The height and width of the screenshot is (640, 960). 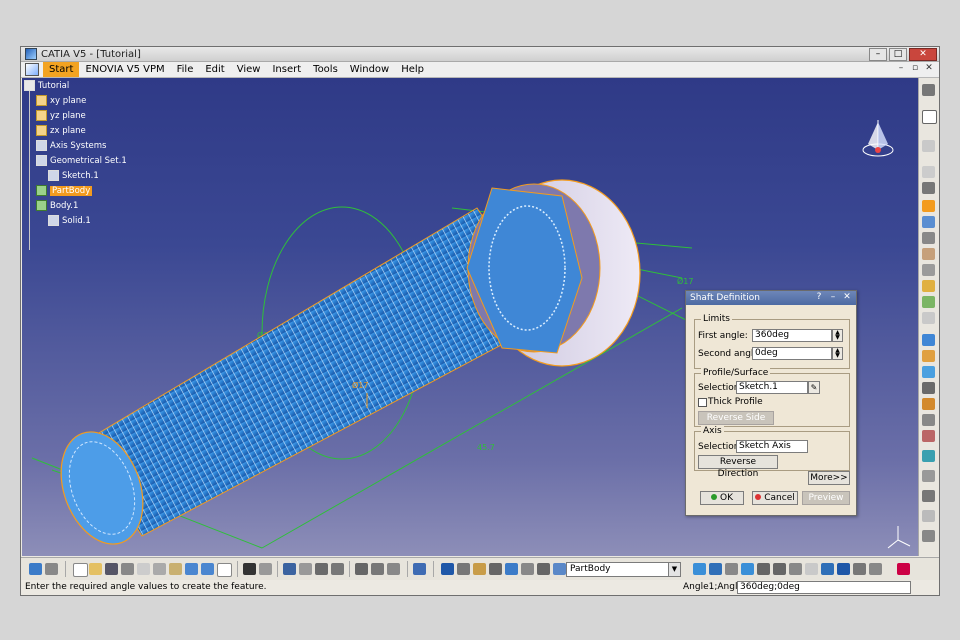 I want to click on reference-element-icon, so click(x=928, y=172).